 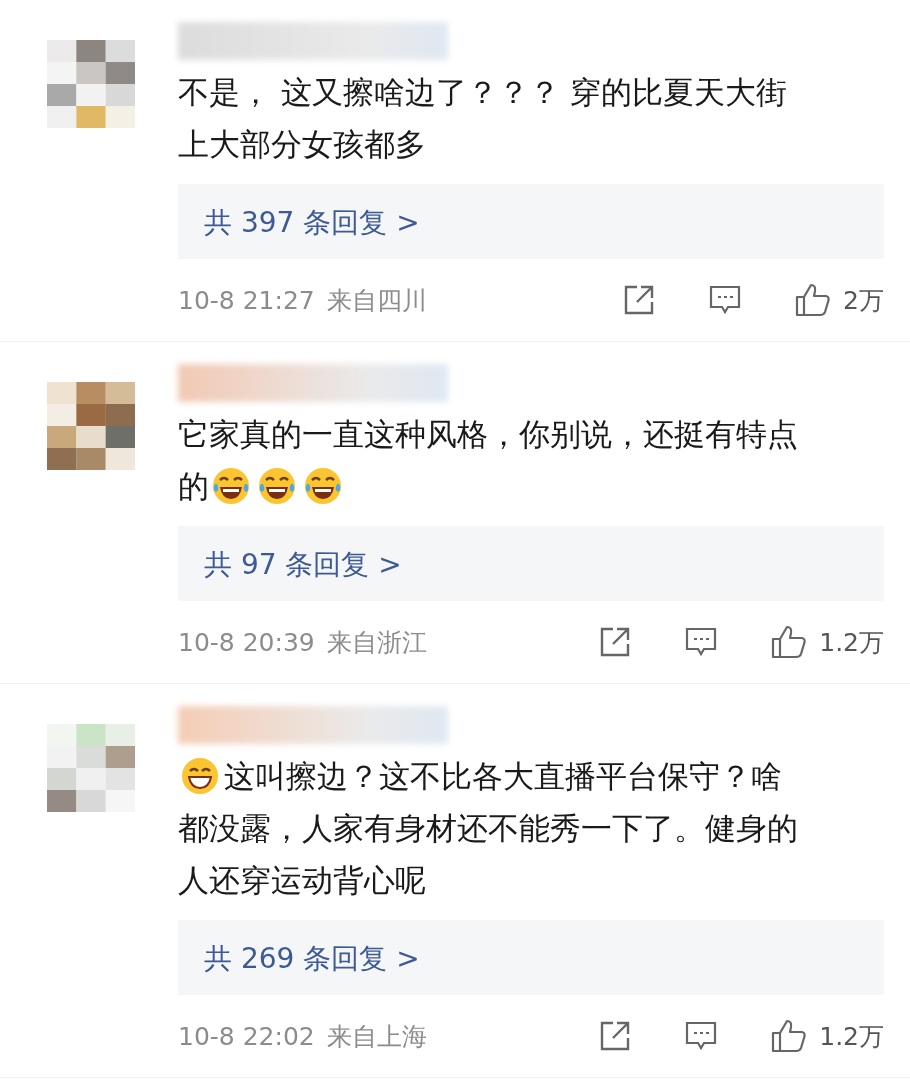 I want to click on view-replies-link: 共 269 条回复 >, so click(x=531, y=957).